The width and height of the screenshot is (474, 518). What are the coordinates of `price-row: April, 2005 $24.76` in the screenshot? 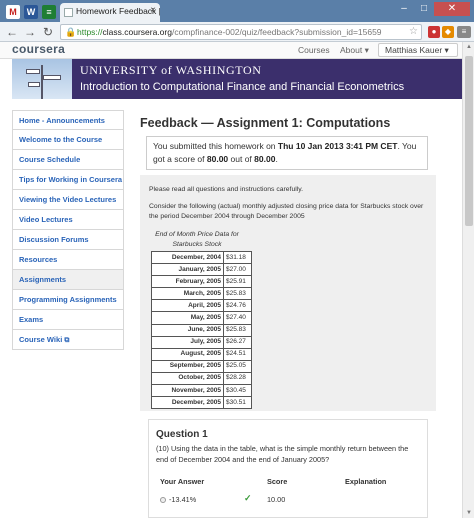 It's located at (201, 306).